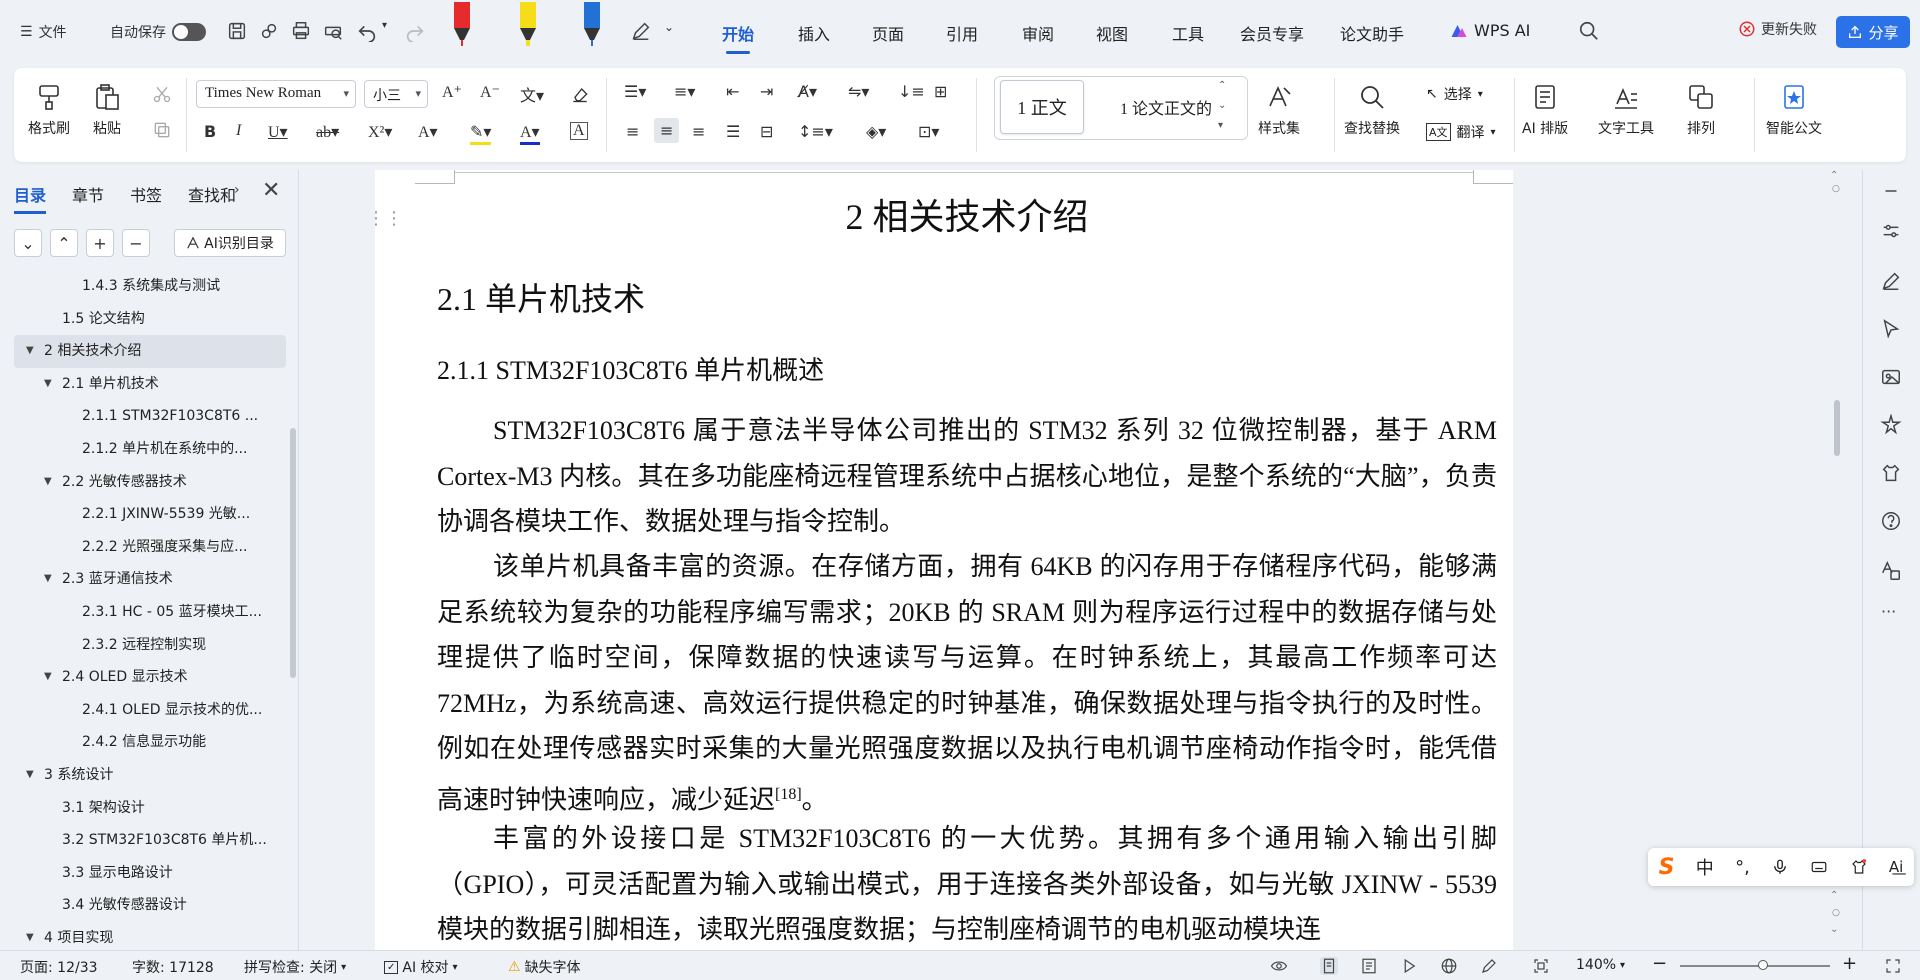 The height and width of the screenshot is (980, 1920). Describe the element at coordinates (1891, 425) in the screenshot. I see `magic-icon` at that location.